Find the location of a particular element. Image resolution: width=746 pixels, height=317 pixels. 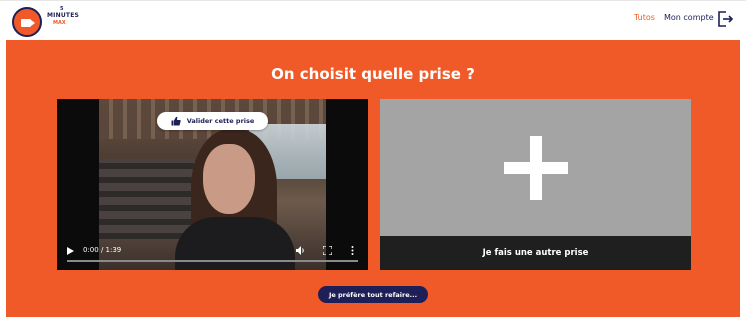

more-options-icon is located at coordinates (352, 250).